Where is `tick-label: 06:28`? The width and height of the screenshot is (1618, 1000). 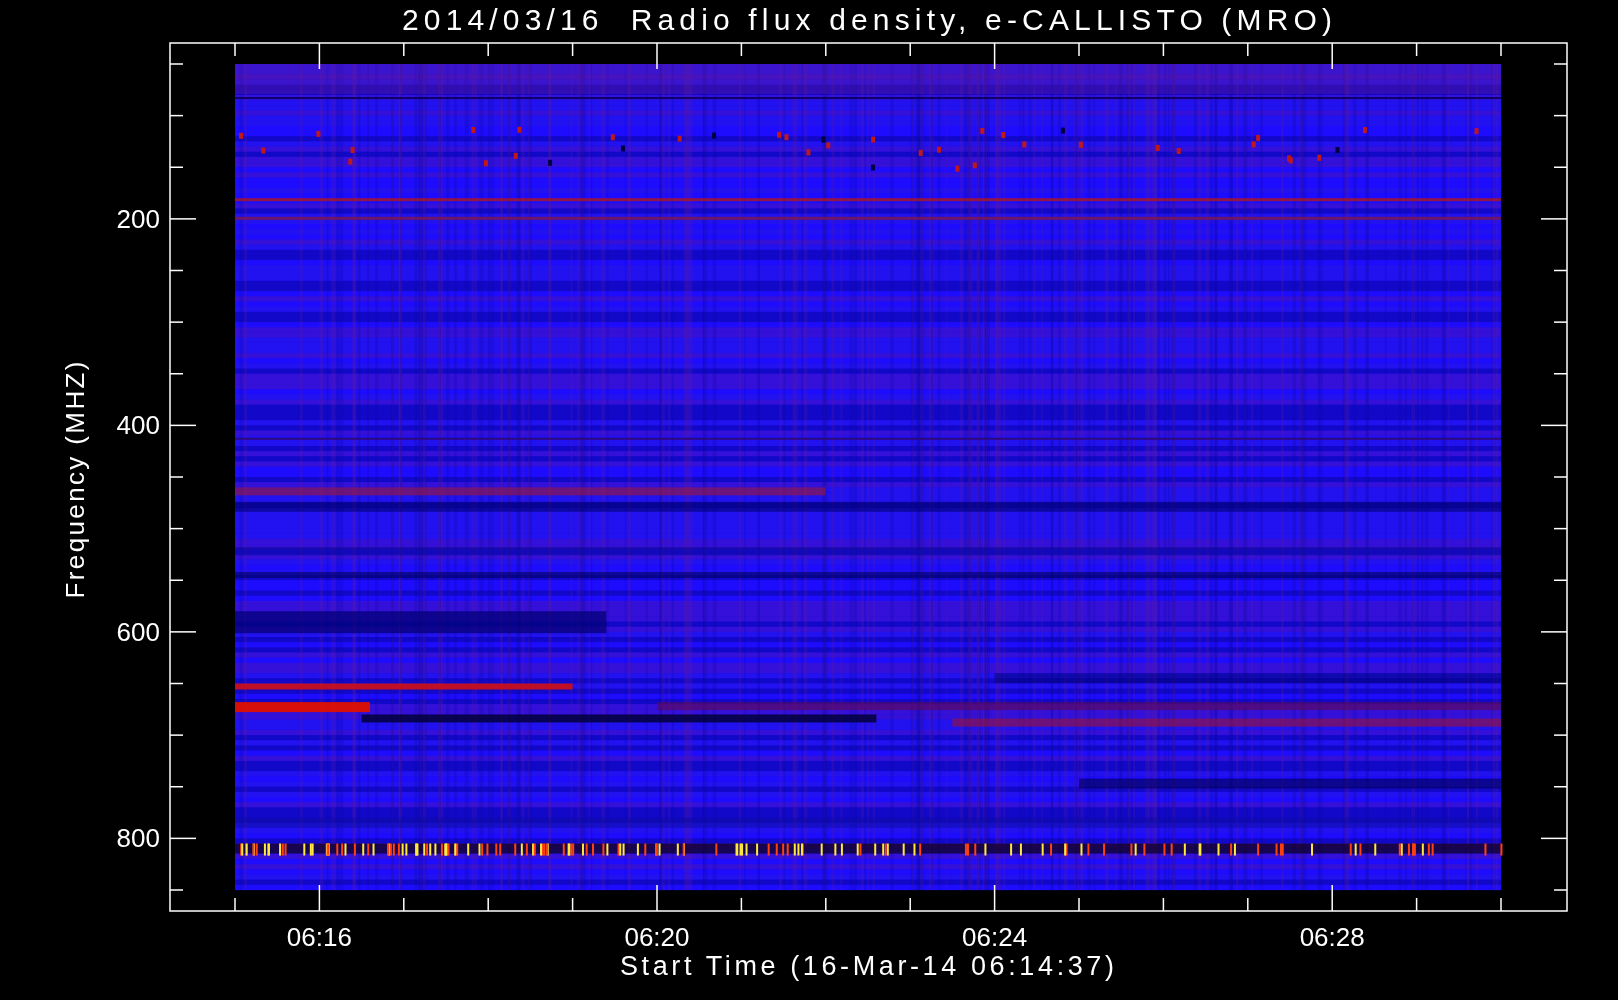
tick-label: 06:28 is located at coordinates (1332, 937).